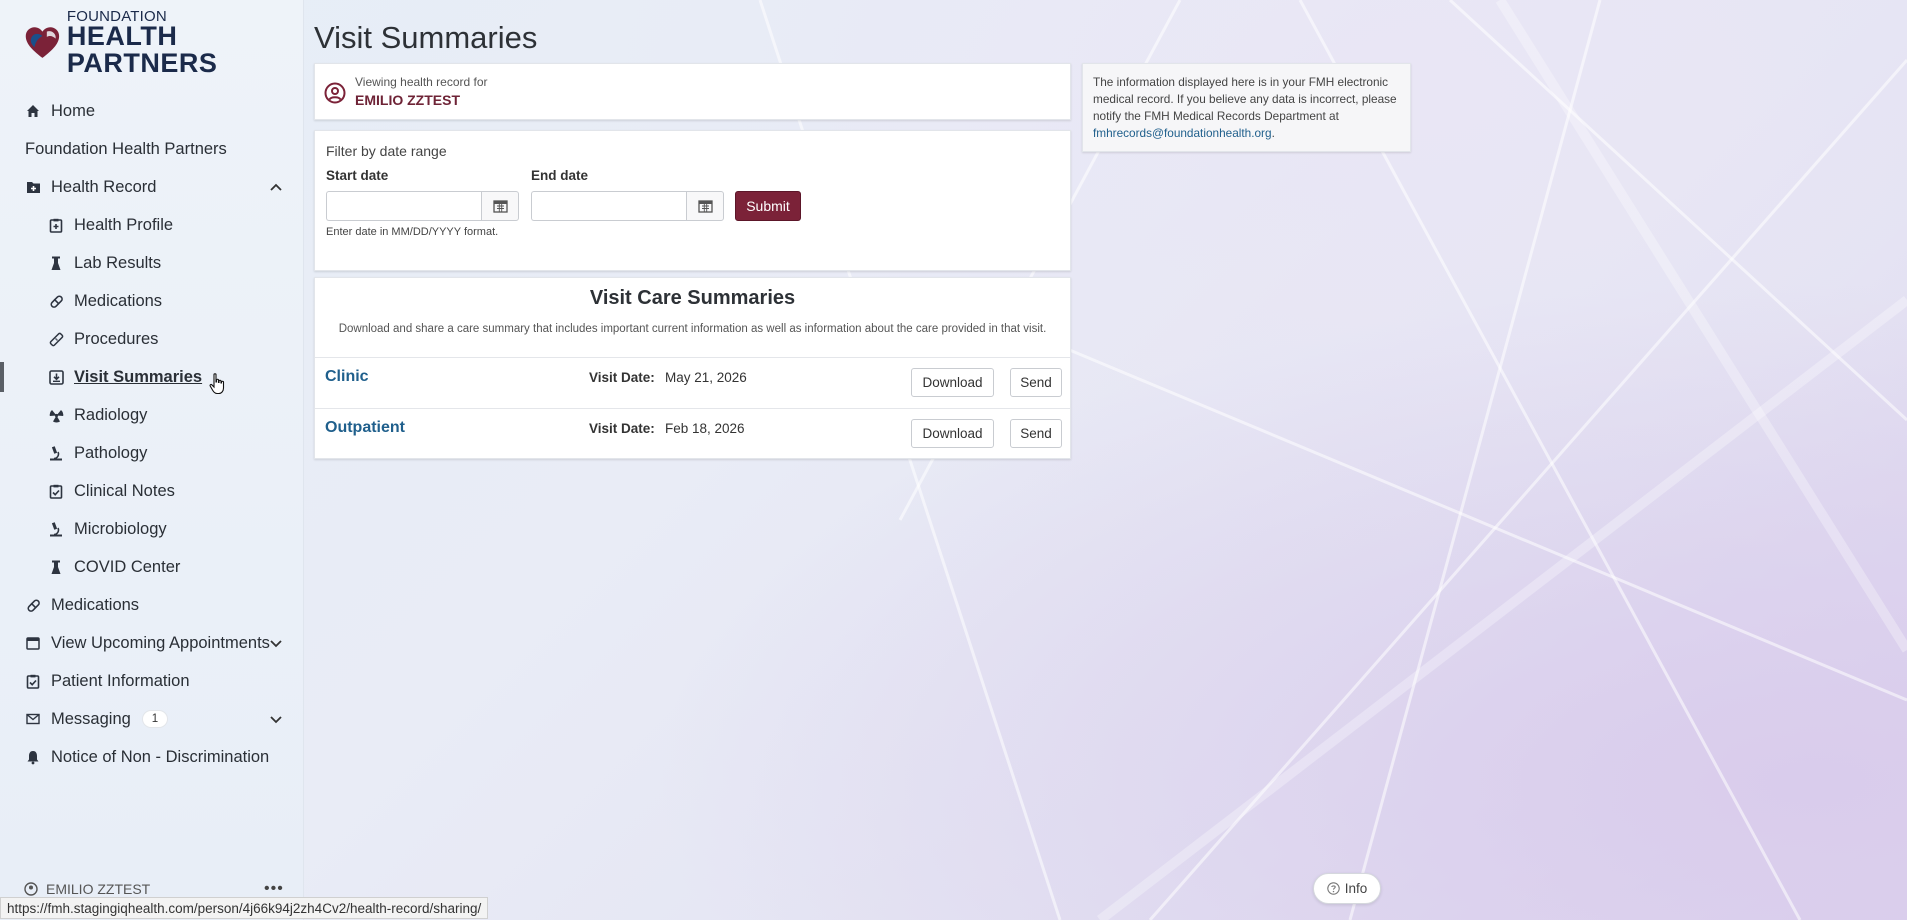 Image resolution: width=1907 pixels, height=920 pixels. I want to click on info-button-label: Info, so click(1356, 888).